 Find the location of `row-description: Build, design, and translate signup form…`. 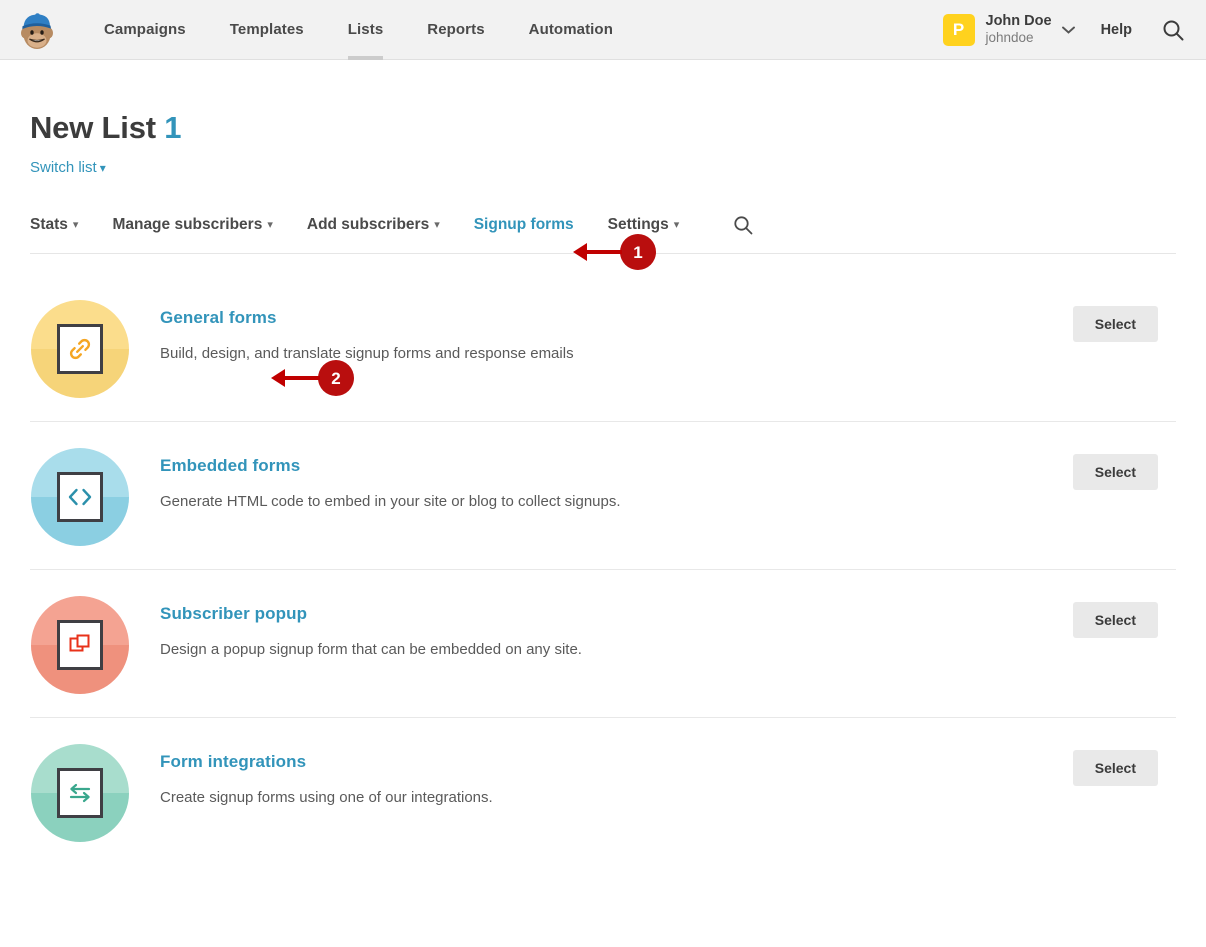

row-description: Build, design, and translate signup form… is located at coordinates (367, 353).